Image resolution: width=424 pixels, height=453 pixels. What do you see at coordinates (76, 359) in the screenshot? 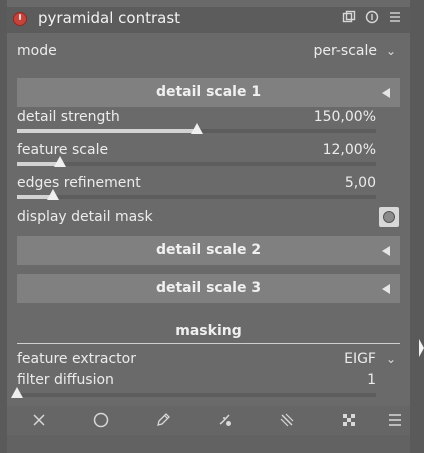
I see `feature-extractor-label: feature extractor` at bounding box center [76, 359].